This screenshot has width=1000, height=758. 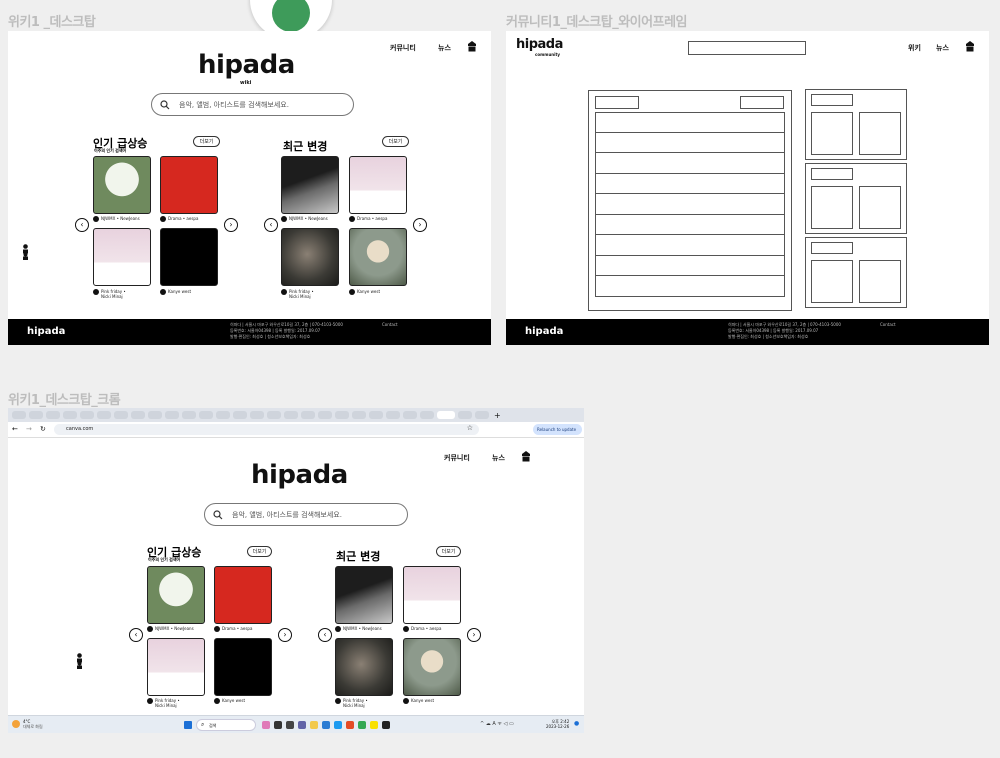 I want to click on new-tab-icon: +, so click(x=497, y=415).